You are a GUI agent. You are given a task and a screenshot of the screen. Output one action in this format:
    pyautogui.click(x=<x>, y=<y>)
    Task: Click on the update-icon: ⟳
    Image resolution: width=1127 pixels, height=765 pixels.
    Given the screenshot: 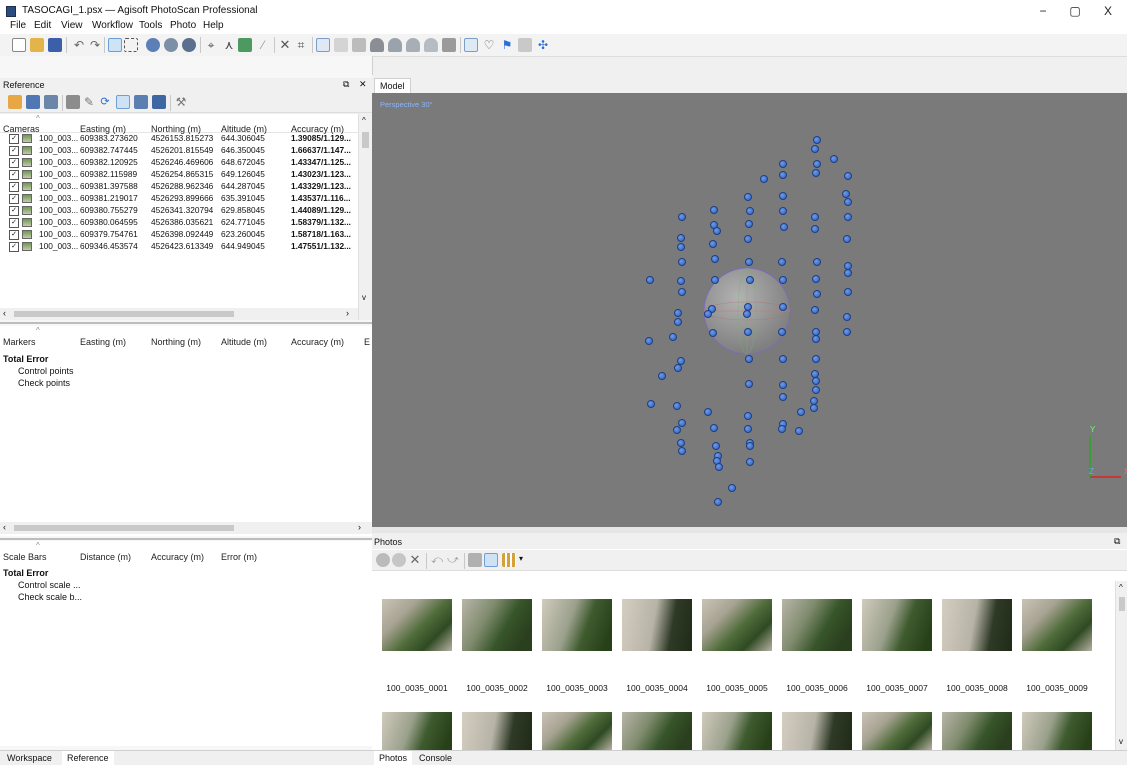 What is the action you would take?
    pyautogui.click(x=105, y=102)
    